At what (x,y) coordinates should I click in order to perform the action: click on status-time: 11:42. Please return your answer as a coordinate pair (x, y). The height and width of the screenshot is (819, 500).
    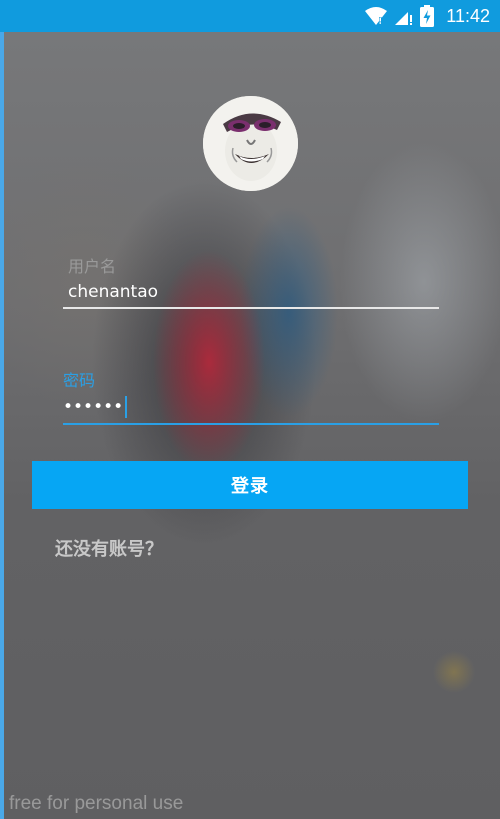
    Looking at the image, I should click on (468, 15).